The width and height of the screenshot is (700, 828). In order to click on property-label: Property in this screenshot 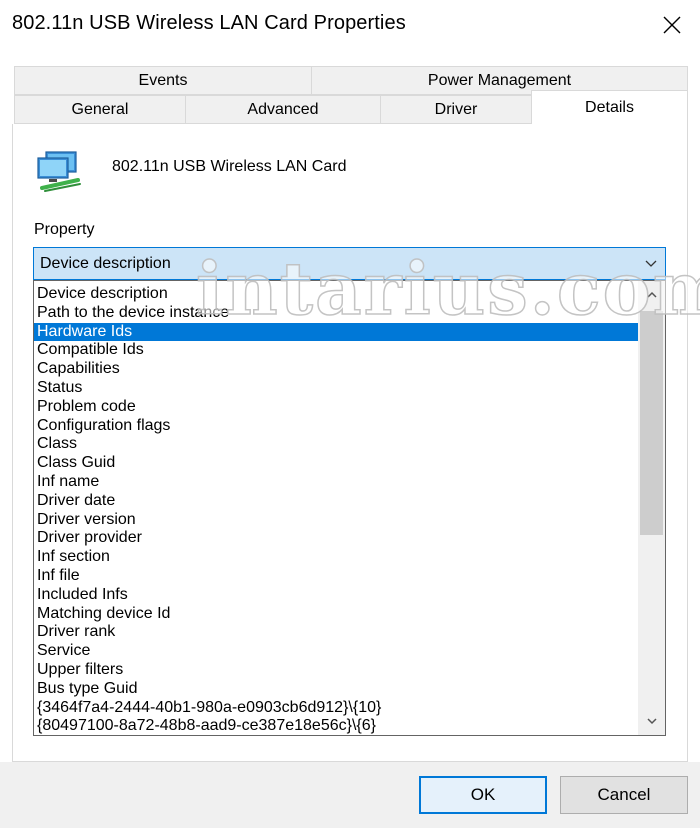, I will do `click(64, 229)`.